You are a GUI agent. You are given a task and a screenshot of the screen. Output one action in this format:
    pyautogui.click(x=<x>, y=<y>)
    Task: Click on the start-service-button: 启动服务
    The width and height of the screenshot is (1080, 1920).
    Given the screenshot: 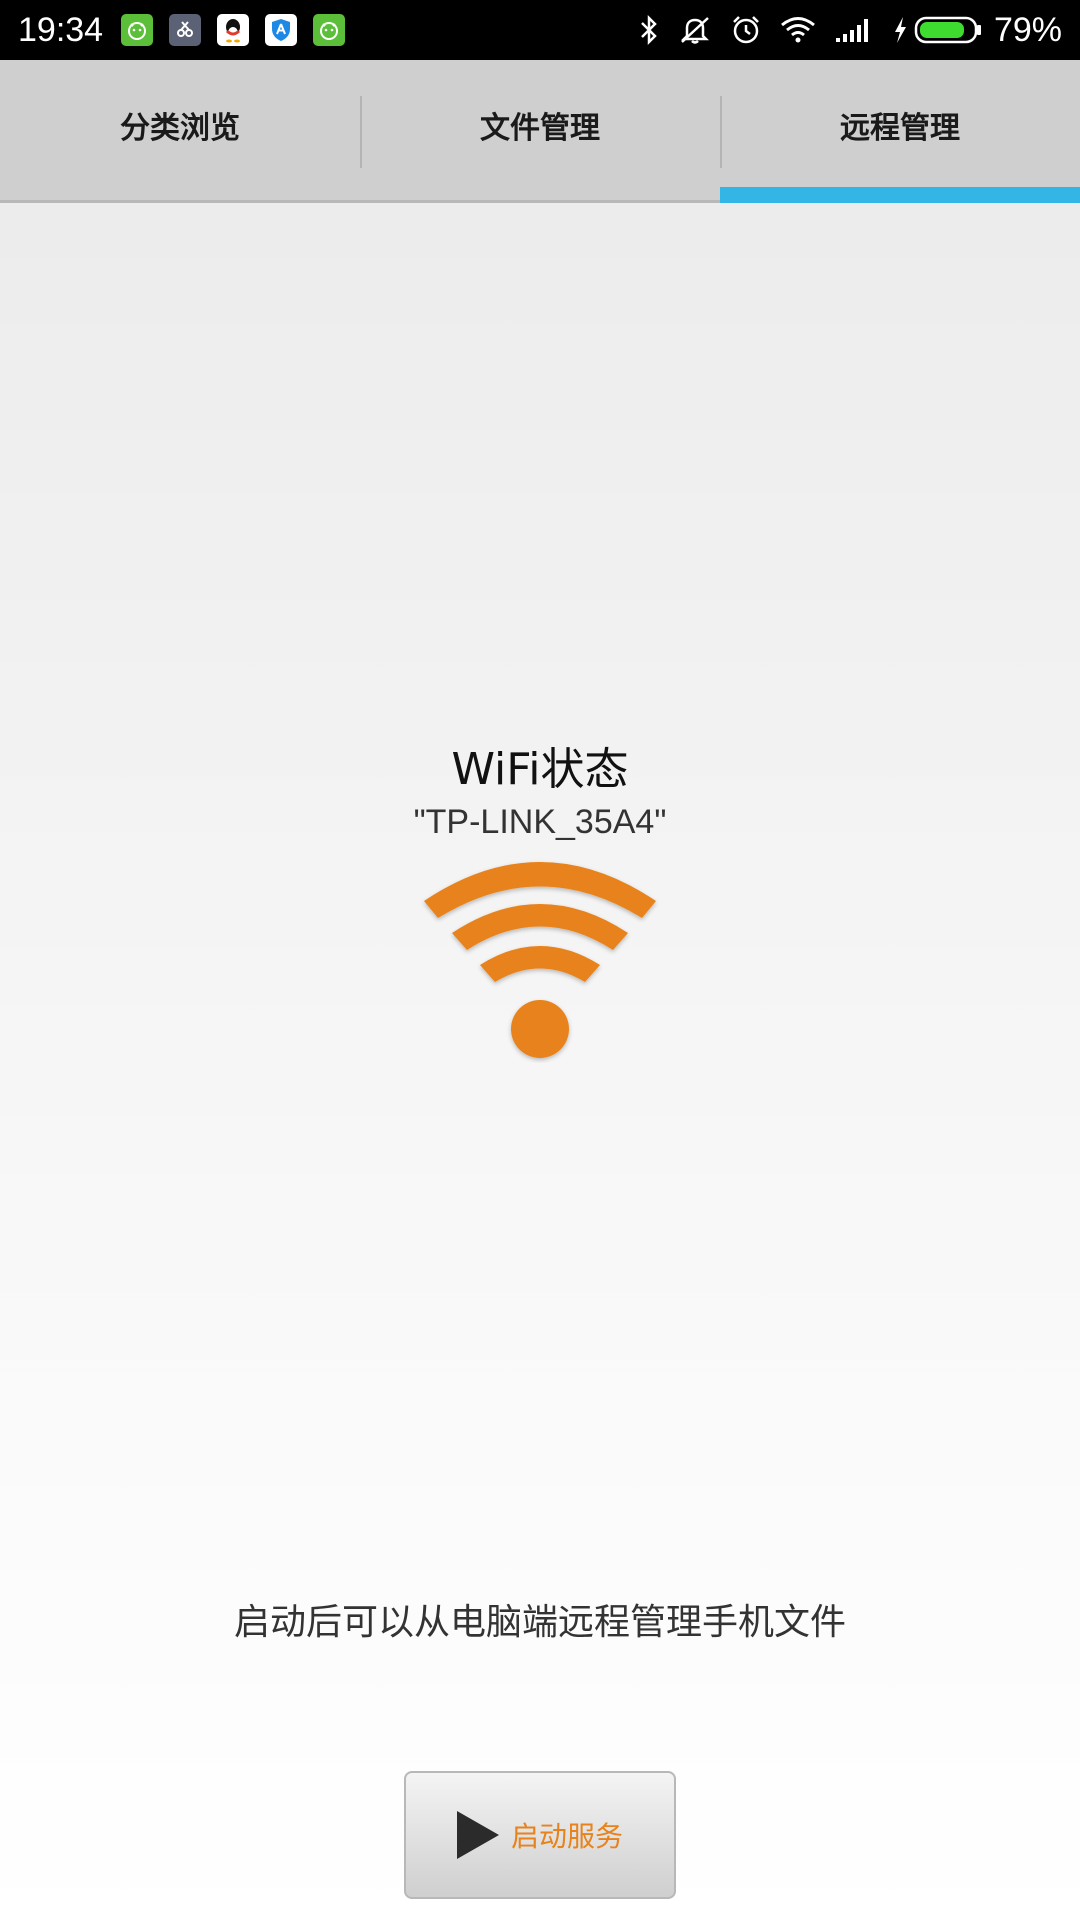 What is the action you would take?
    pyautogui.click(x=540, y=1835)
    